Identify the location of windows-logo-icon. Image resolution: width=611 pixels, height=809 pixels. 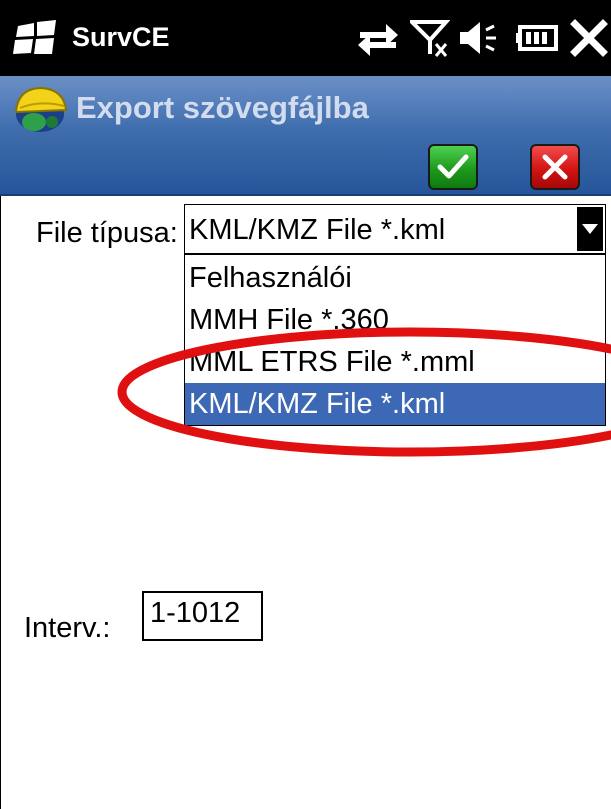
(36, 38).